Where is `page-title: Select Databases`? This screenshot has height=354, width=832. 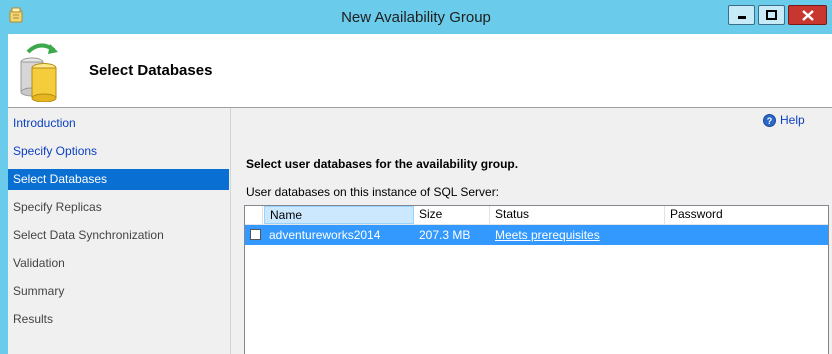
page-title: Select Databases is located at coordinates (151, 70).